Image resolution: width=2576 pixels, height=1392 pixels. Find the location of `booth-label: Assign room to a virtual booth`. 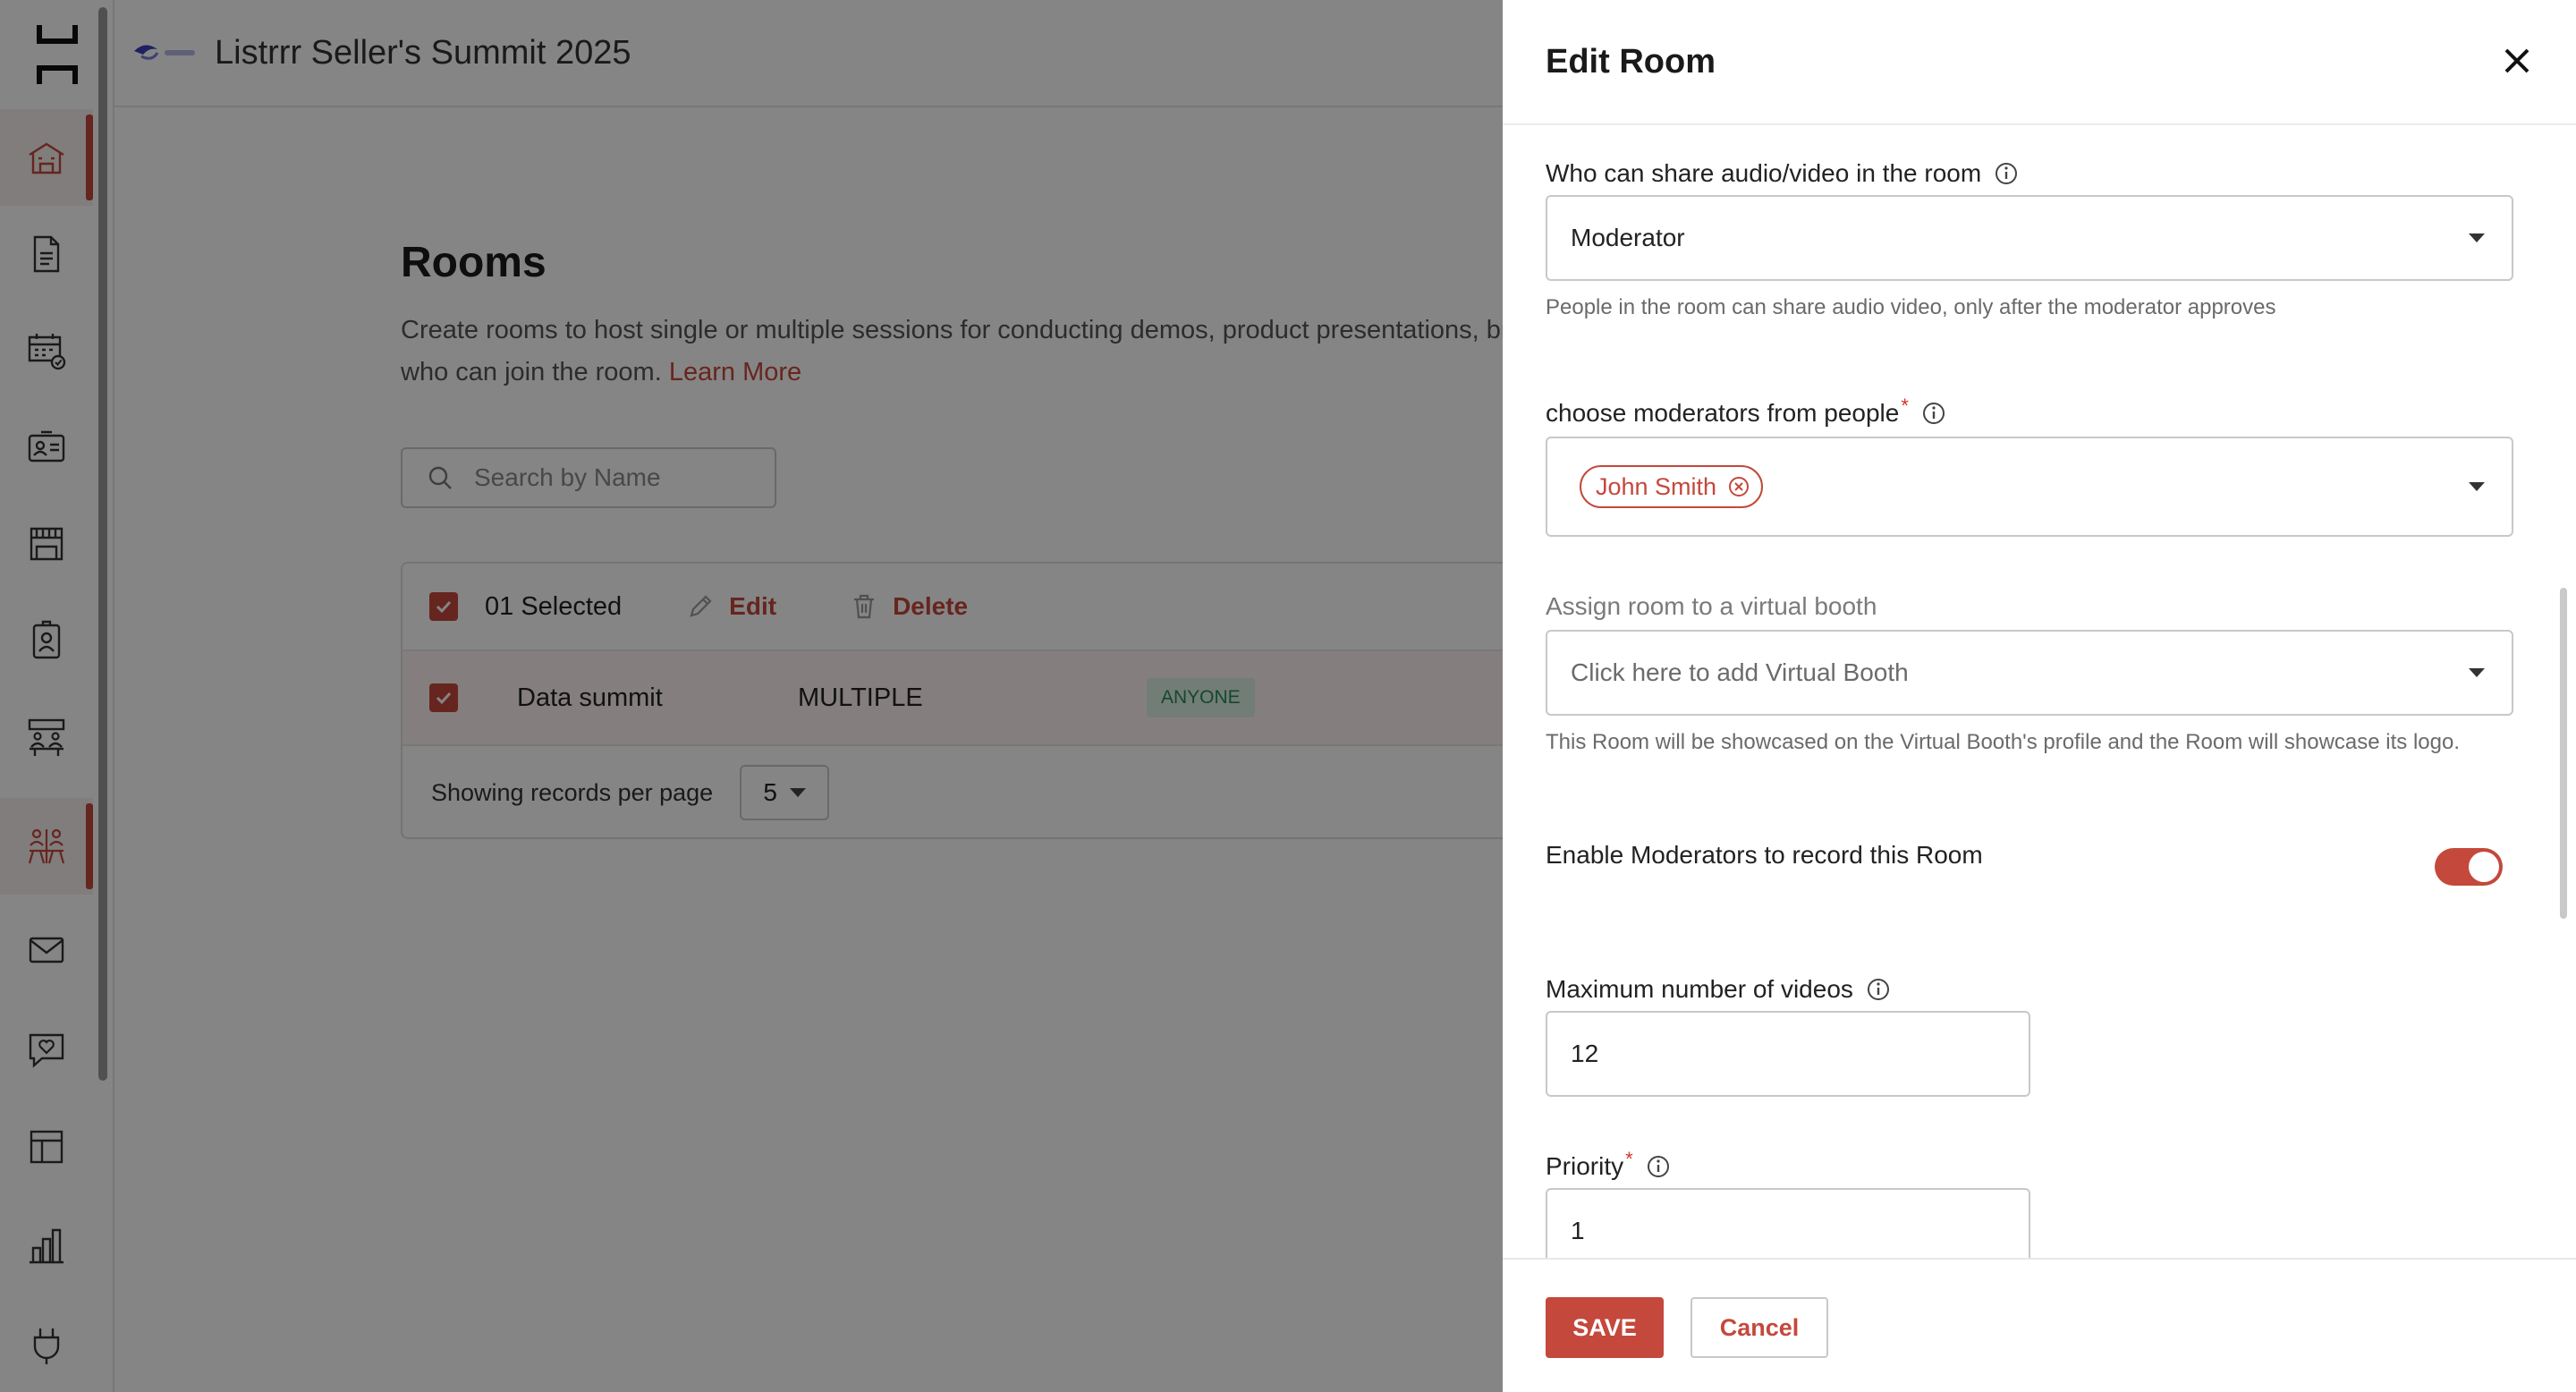

booth-label: Assign room to a virtual booth is located at coordinates (1711, 606).